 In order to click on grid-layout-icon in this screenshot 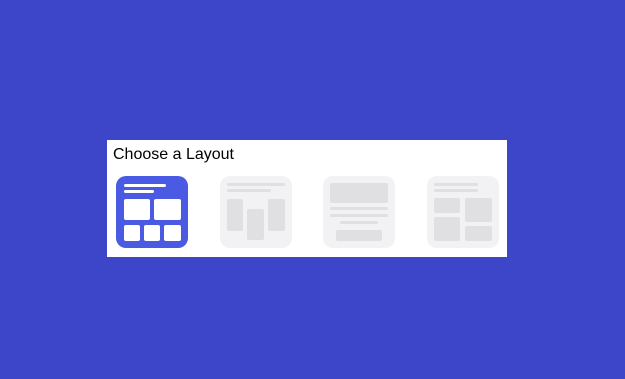, I will do `click(152, 212)`.